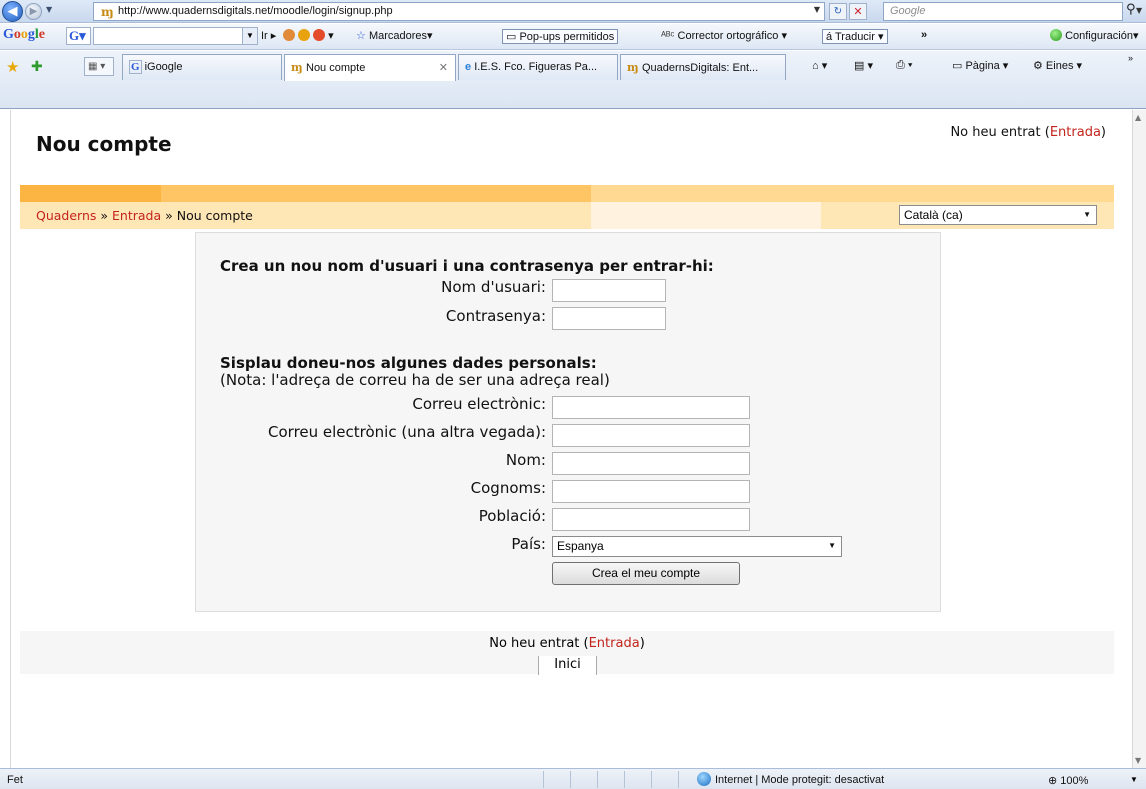 This screenshot has height=789, width=1146. Describe the element at coordinates (528, 544) in the screenshot. I see `country-label: País:` at that location.